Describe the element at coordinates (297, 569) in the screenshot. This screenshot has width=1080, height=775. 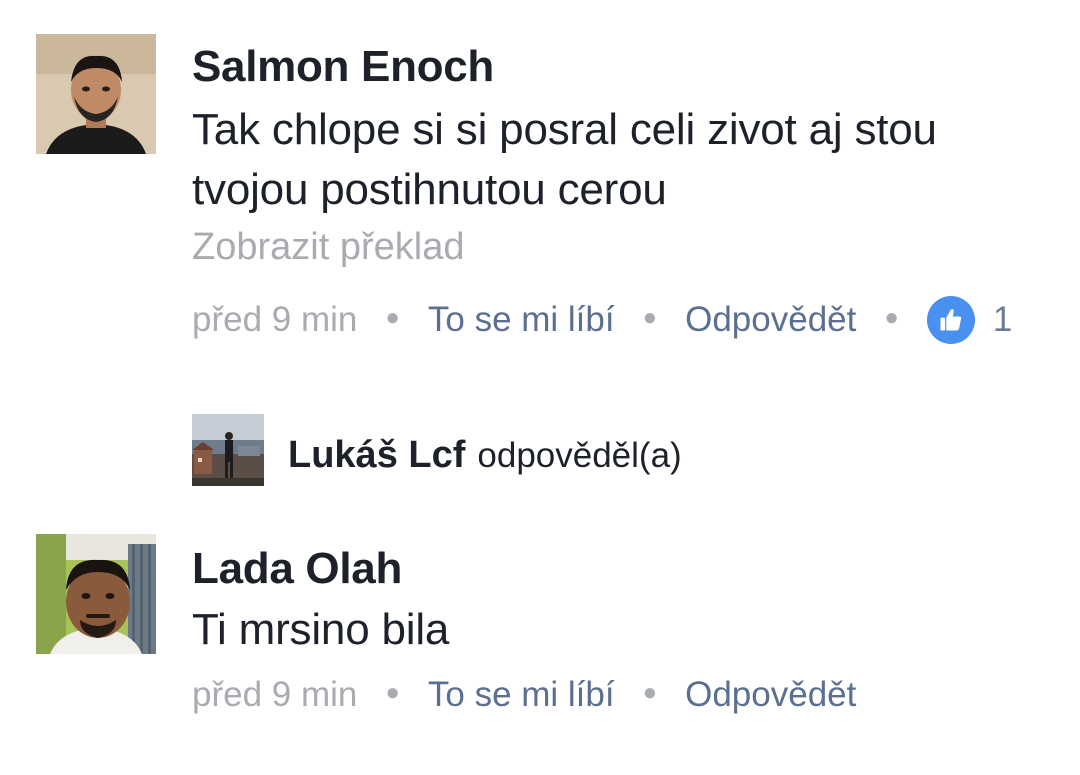
I see `comment-author: Lada Olah` at that location.